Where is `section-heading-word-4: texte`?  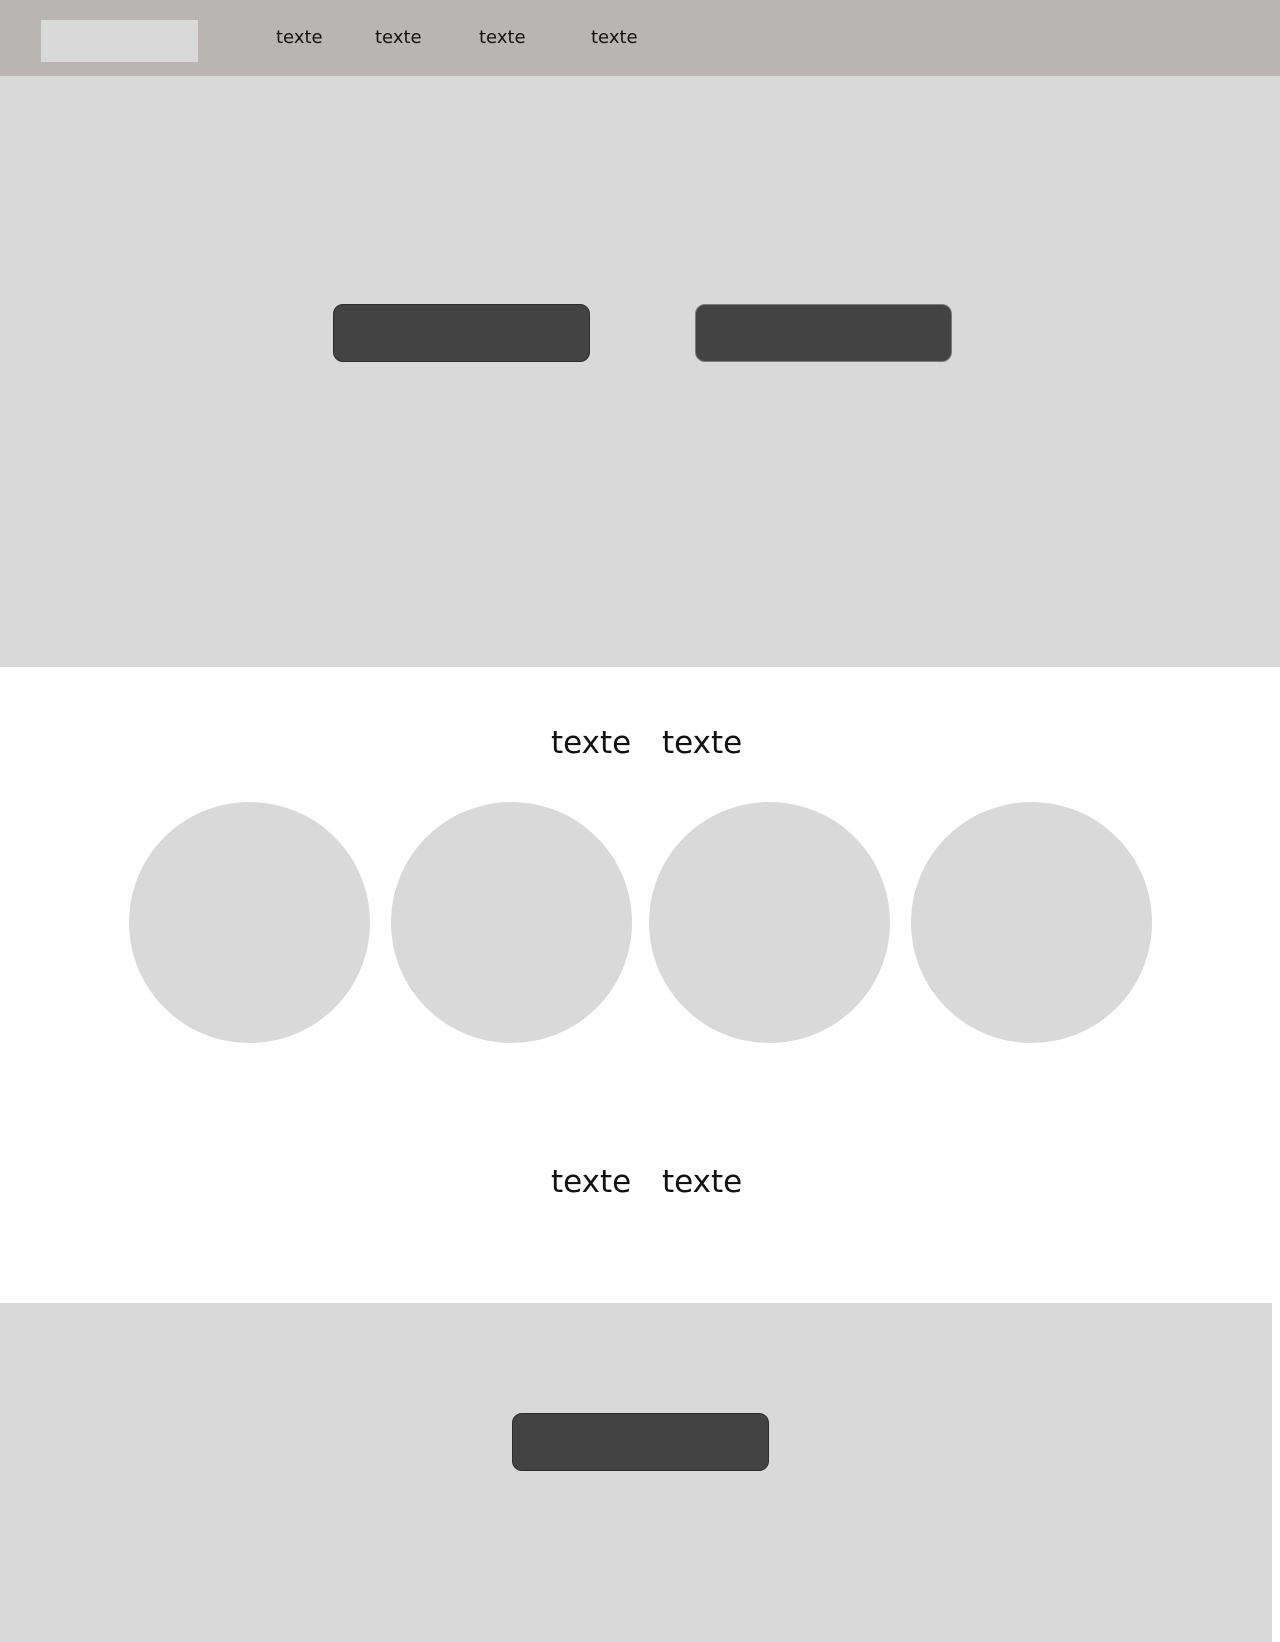 section-heading-word-4: texte is located at coordinates (702, 1182).